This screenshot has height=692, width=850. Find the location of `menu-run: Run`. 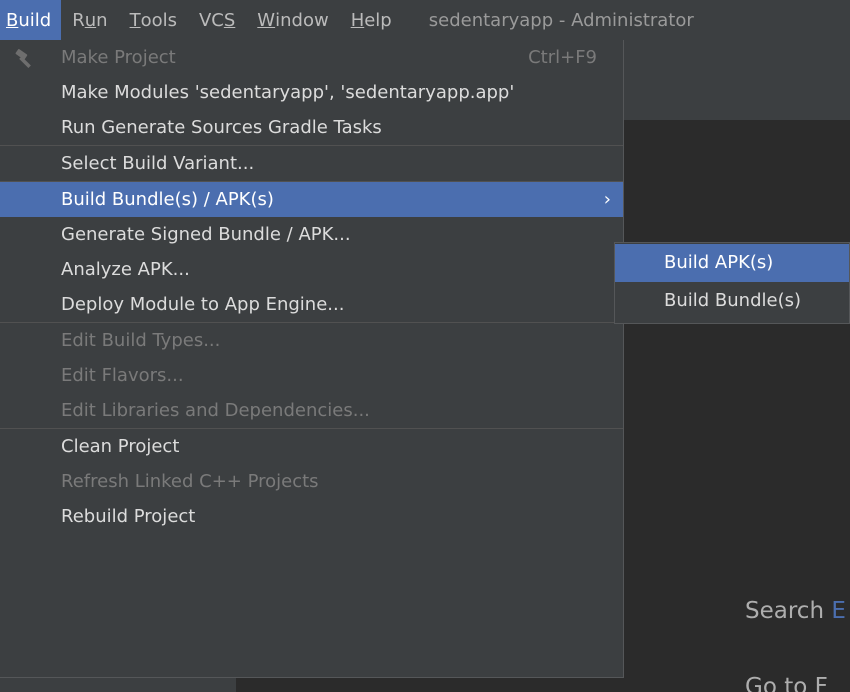

menu-run: Run is located at coordinates (89, 20).